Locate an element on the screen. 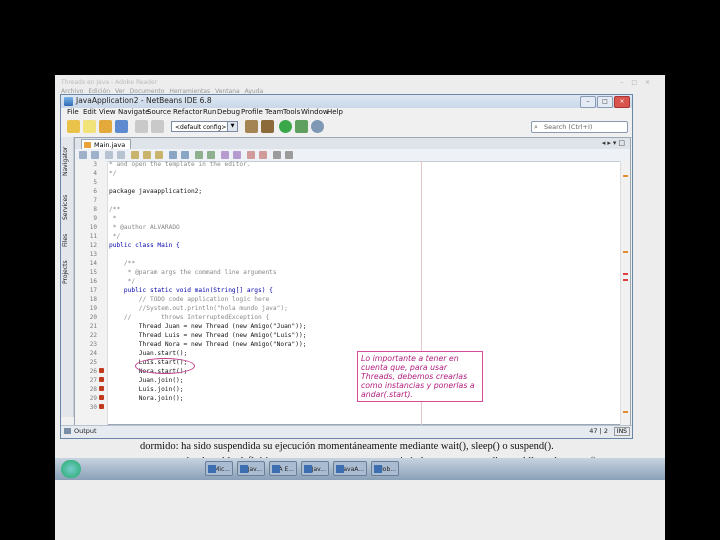  debug-icon is located at coordinates (301, 126).